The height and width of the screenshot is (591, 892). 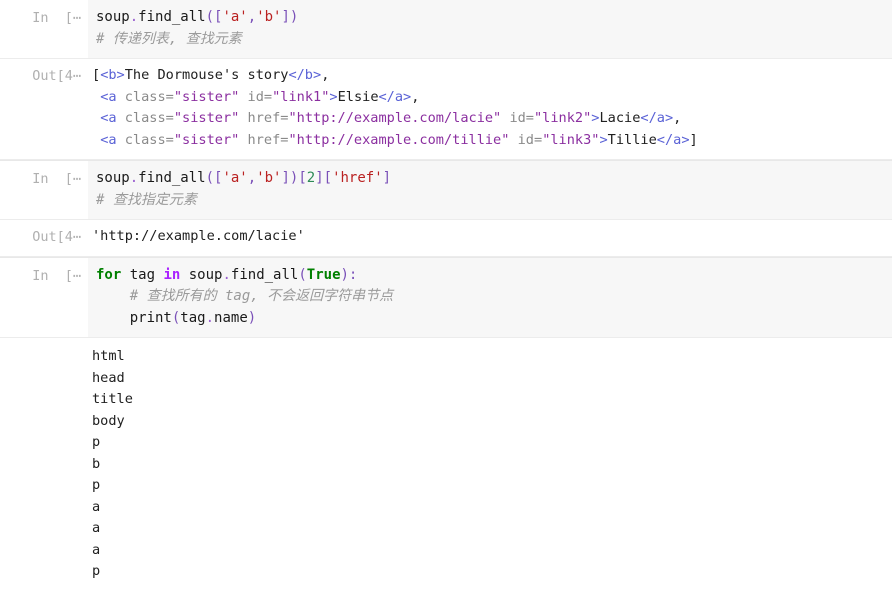 What do you see at coordinates (399, 139) in the screenshot?
I see `token-val: "http://example.com/tillie"` at bounding box center [399, 139].